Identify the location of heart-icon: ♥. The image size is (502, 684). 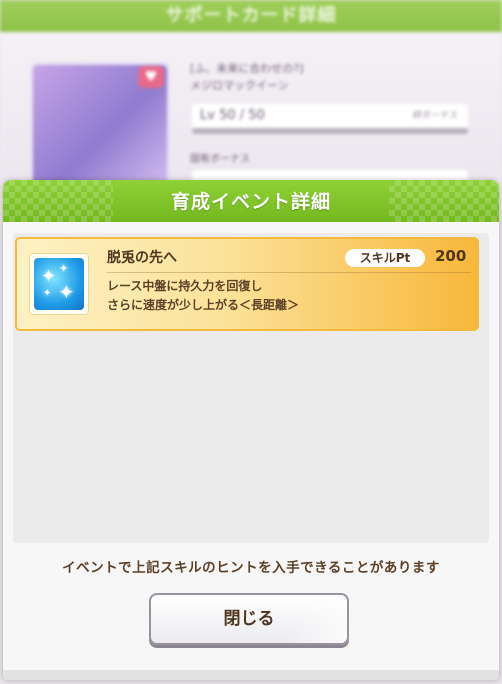
(151, 77).